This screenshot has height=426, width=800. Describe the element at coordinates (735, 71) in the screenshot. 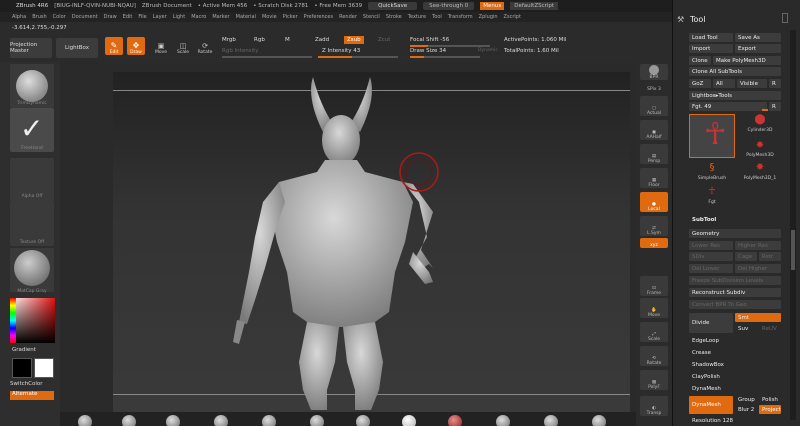

I see `clone-all-subtools-button: Clone All SubTools` at that location.